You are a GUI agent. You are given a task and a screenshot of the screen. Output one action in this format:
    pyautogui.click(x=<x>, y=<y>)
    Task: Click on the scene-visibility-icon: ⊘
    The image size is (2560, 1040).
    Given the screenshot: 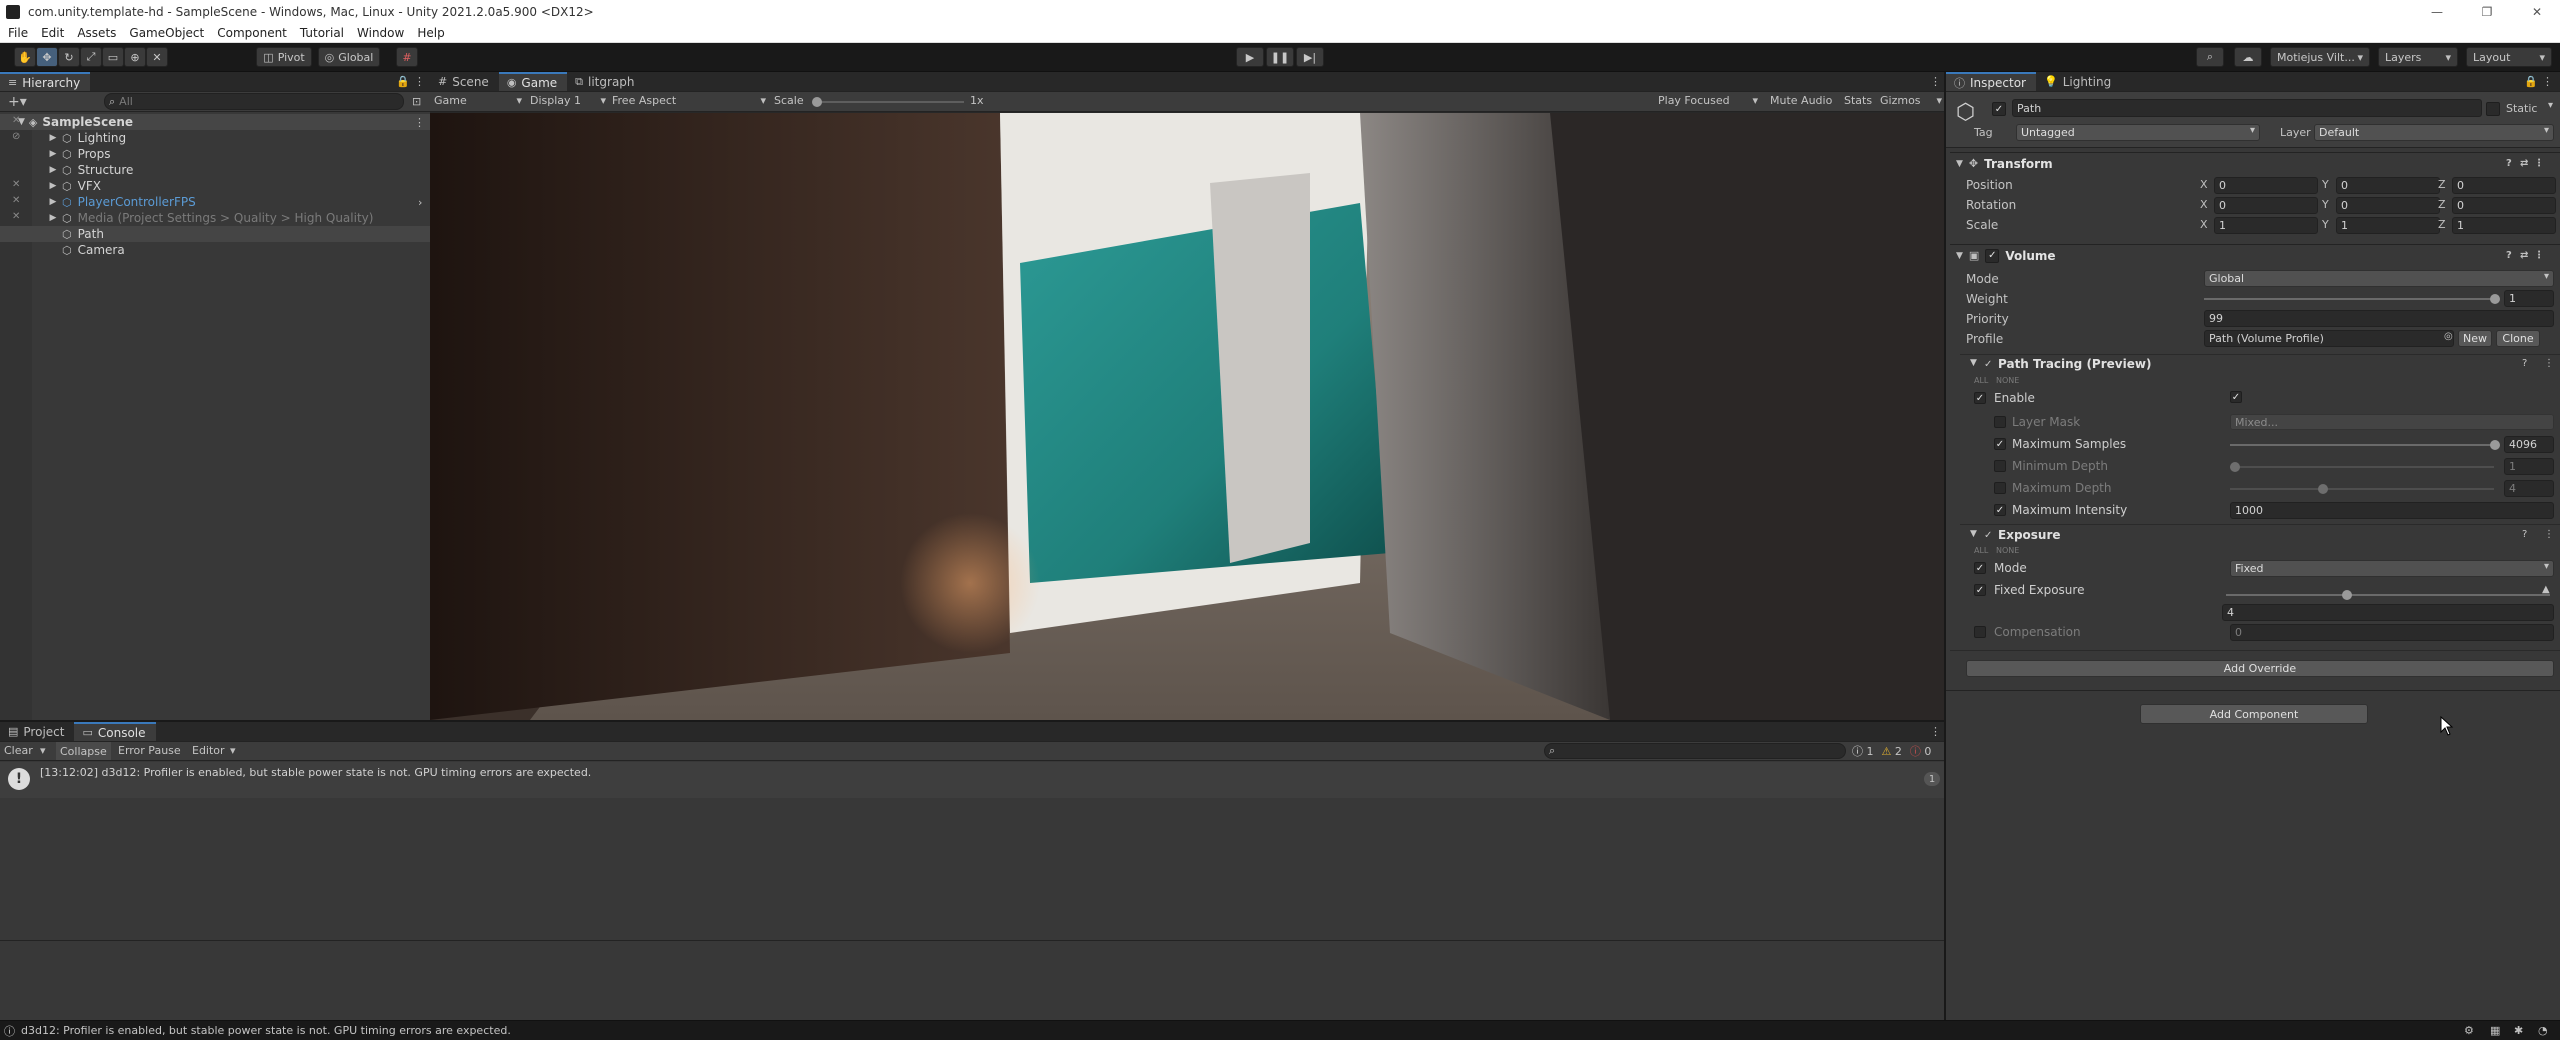 What is the action you would take?
    pyautogui.click(x=16, y=136)
    